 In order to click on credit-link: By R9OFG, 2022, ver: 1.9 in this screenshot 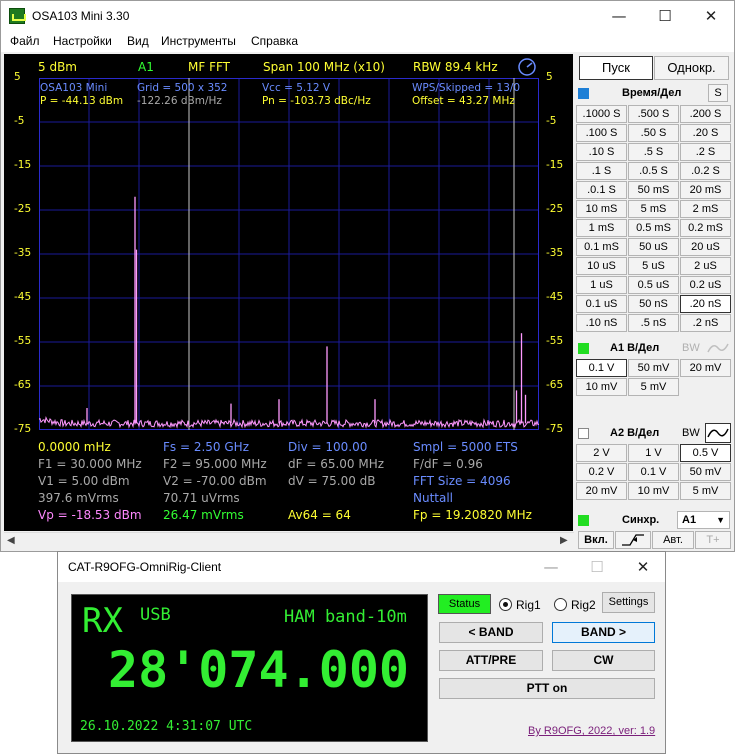, I will do `click(591, 731)`.